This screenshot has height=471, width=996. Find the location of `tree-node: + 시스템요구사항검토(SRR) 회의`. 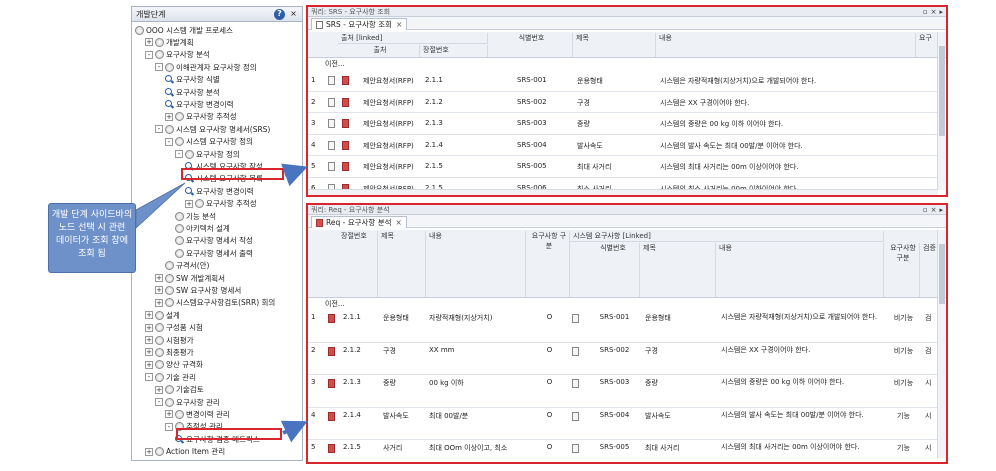

tree-node: + 시스템요구사항검토(SRR) 회의 is located at coordinates (215, 303).